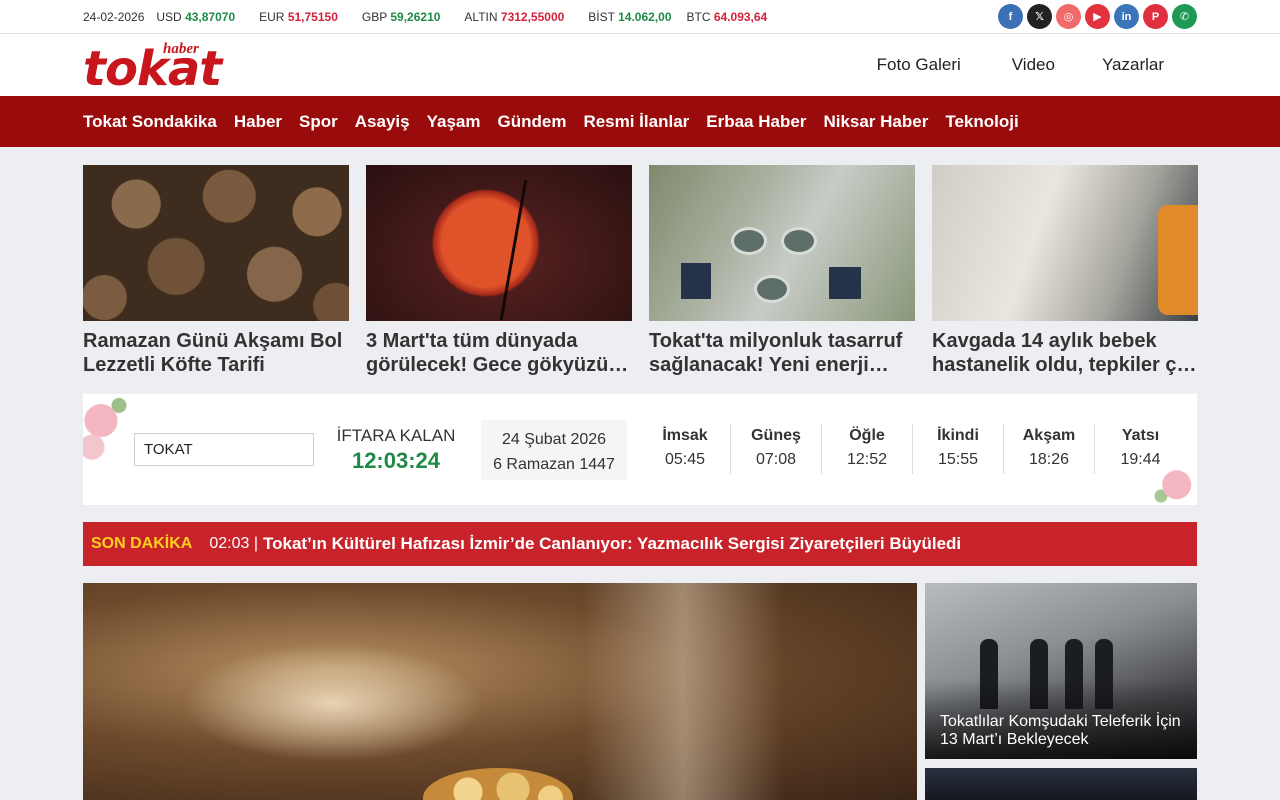 This screenshot has width=1280, height=800. What do you see at coordinates (531, 122) in the screenshot?
I see `category-gundem: Gündem` at bounding box center [531, 122].